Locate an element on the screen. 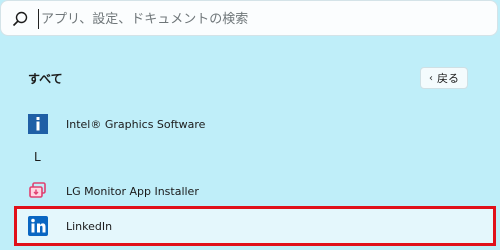  search-box is located at coordinates (249, 18).